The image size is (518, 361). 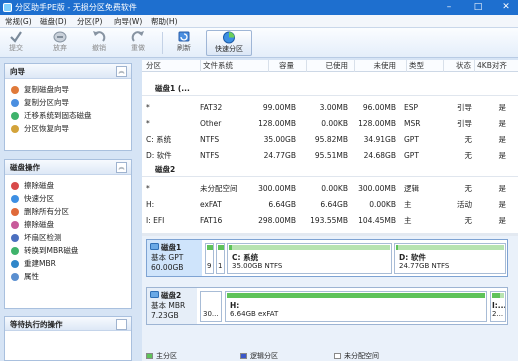 What do you see at coordinates (259, 356) in the screenshot?
I see `legend: 主分区 逻辑分区 未分配空间` at bounding box center [259, 356].